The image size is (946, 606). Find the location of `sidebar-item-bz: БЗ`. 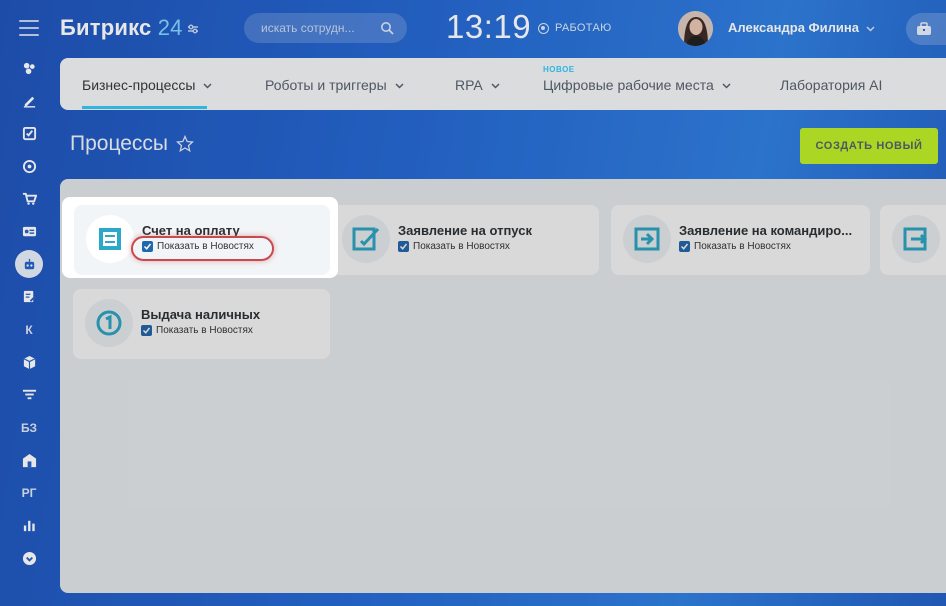

sidebar-item-bz: БЗ is located at coordinates (29, 428).